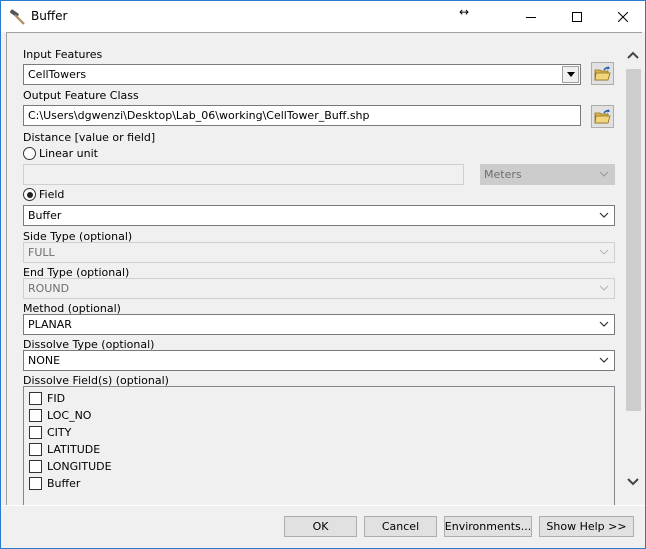  I want to click on dissolve-field-item: LOC_NO, so click(60, 415).